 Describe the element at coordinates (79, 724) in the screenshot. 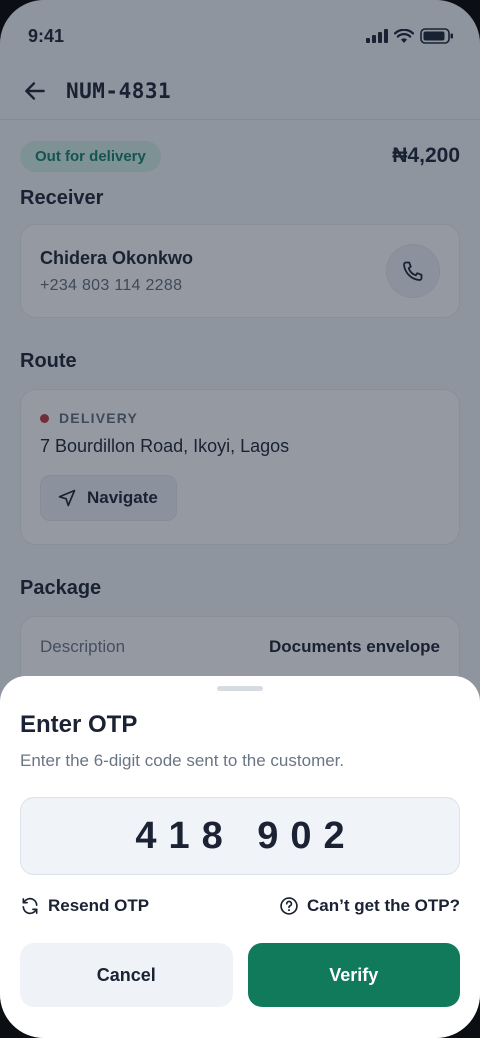

I see `otp-sheet-title: Enter OTP` at that location.